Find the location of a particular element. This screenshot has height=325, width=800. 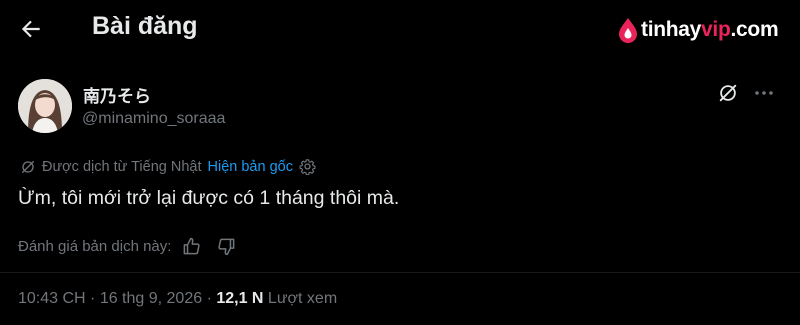

author-display-name: 南乃そら is located at coordinates (117, 94).